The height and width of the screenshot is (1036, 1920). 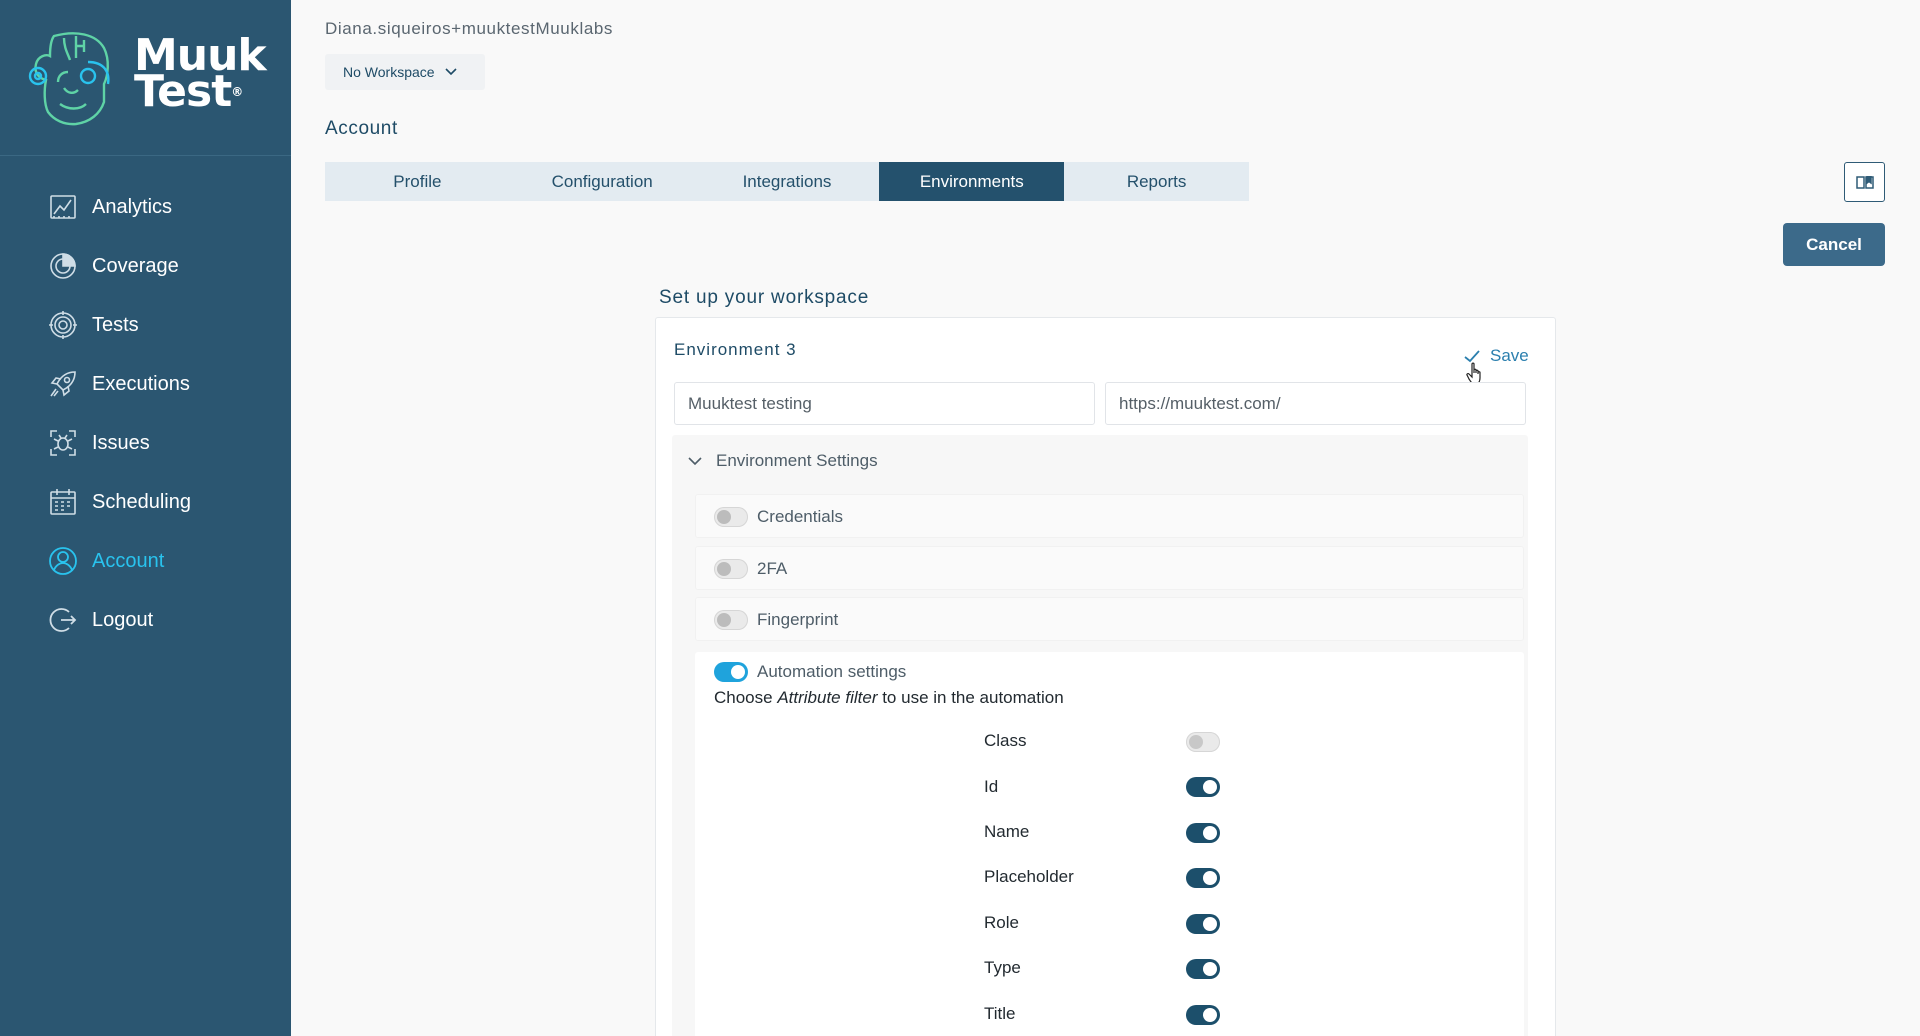 What do you see at coordinates (970, 697) in the screenshot?
I see `instruction-suffix: to use in the automation` at bounding box center [970, 697].